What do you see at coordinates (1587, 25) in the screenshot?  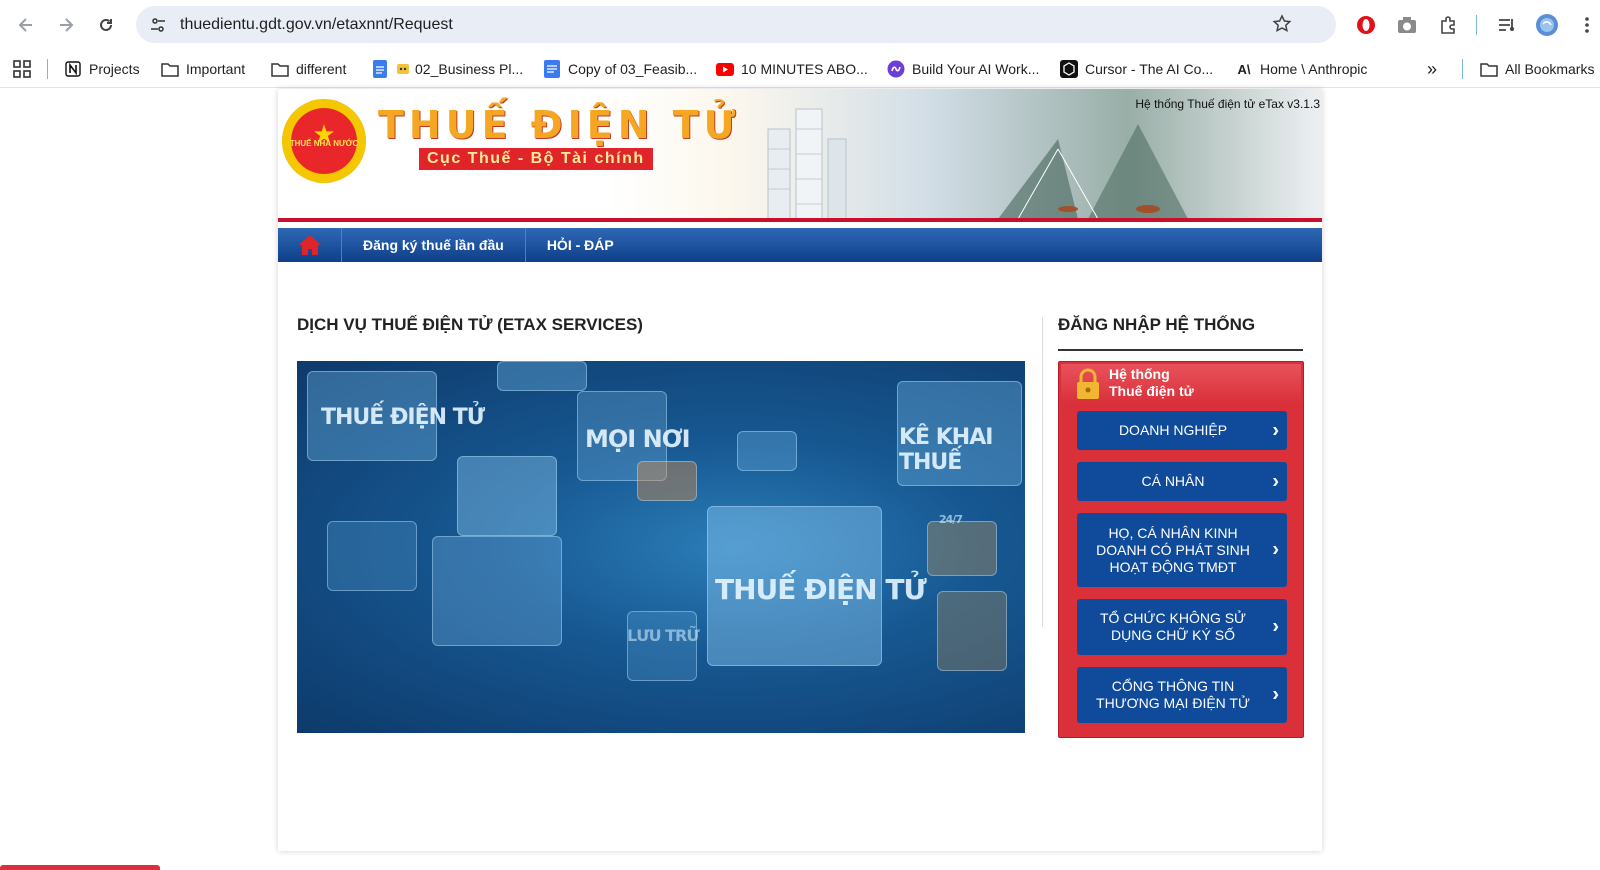 I see `menu-kebab-icon` at bounding box center [1587, 25].